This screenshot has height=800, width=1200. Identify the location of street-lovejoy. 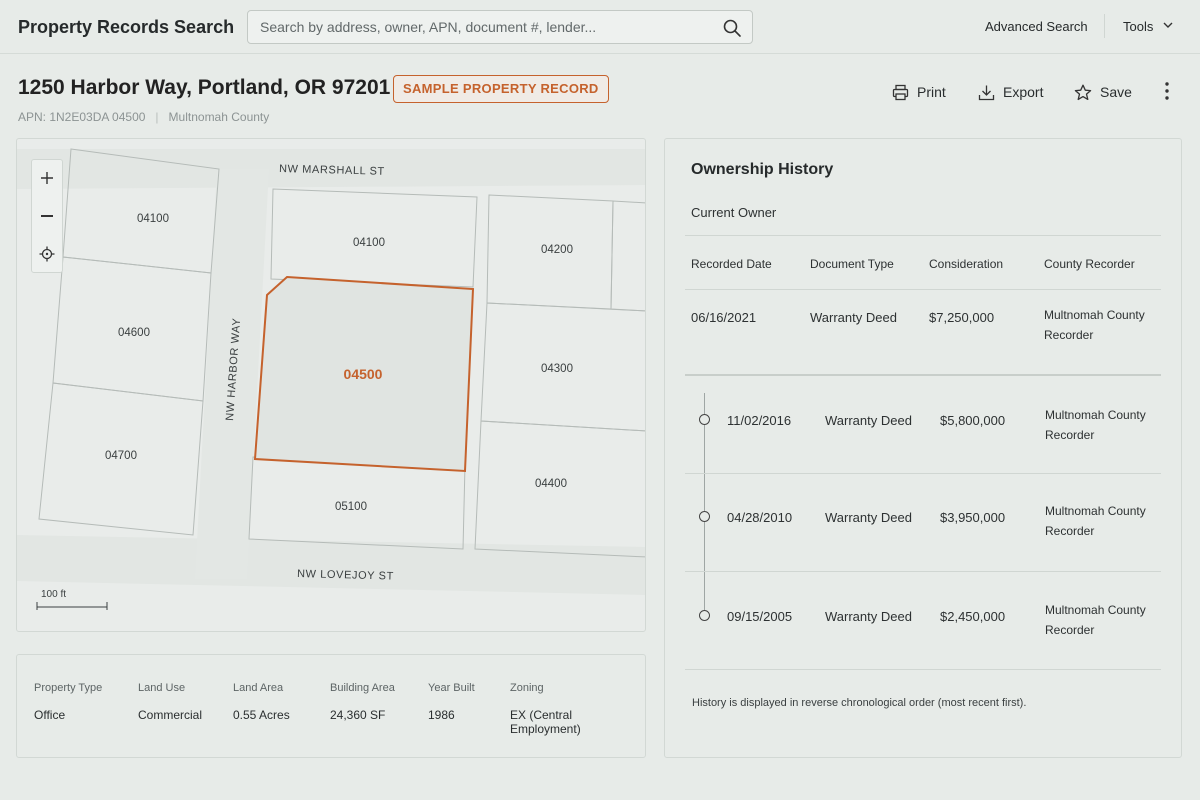
(331, 565).